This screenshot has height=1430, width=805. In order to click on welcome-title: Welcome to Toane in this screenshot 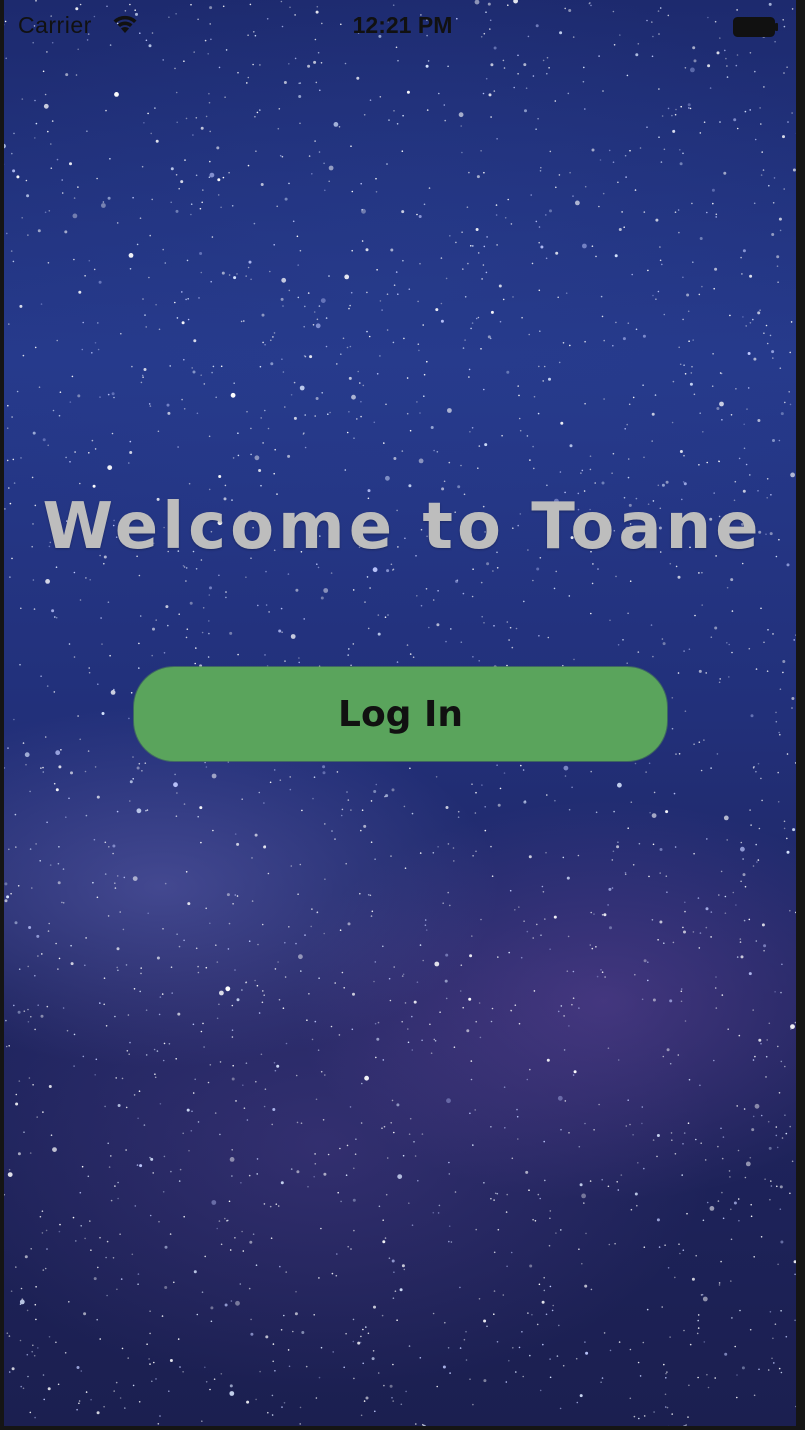, I will do `click(402, 527)`.